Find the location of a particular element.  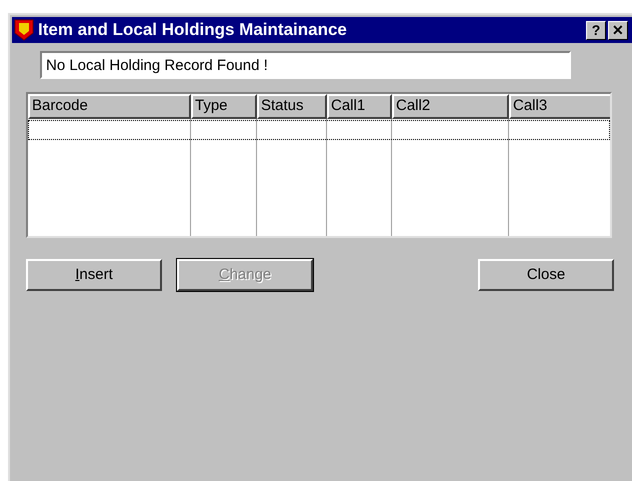

help-button: ? is located at coordinates (596, 30).